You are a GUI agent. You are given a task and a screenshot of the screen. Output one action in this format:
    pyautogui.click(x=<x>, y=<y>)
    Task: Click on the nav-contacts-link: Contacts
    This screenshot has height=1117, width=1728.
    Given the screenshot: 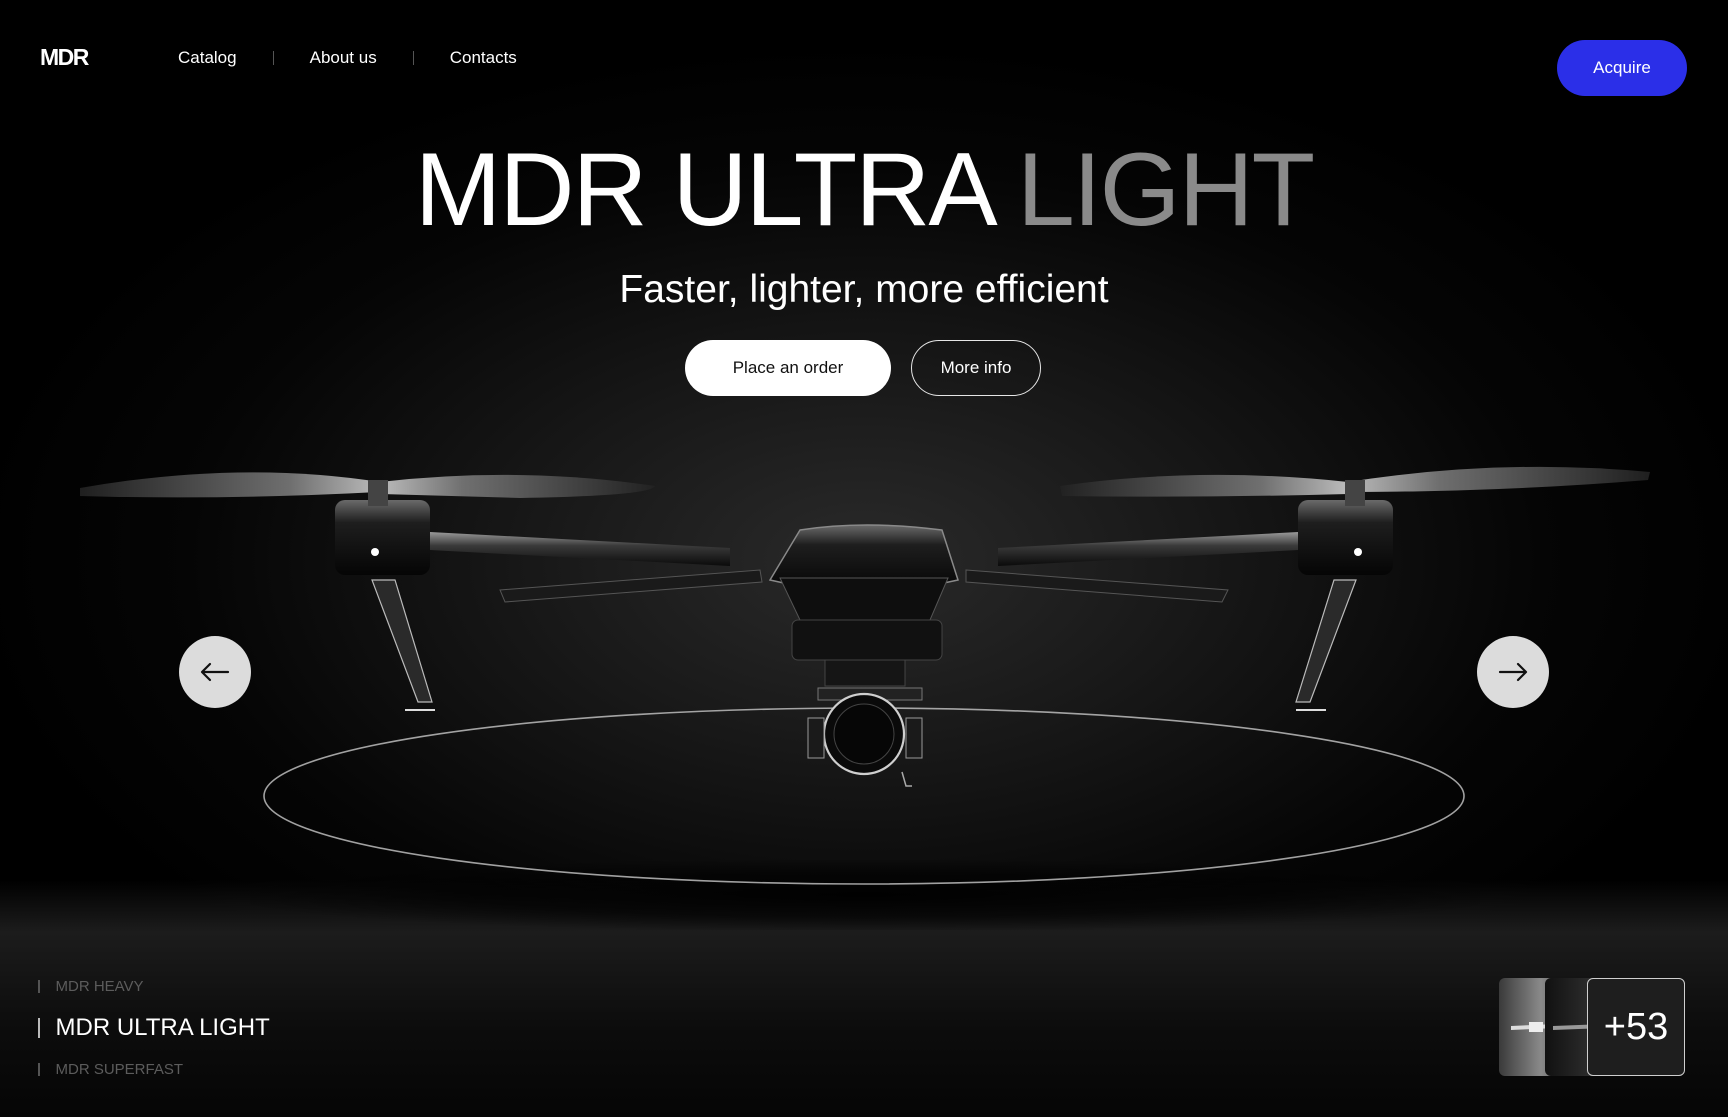 What is the action you would take?
    pyautogui.click(x=483, y=58)
    